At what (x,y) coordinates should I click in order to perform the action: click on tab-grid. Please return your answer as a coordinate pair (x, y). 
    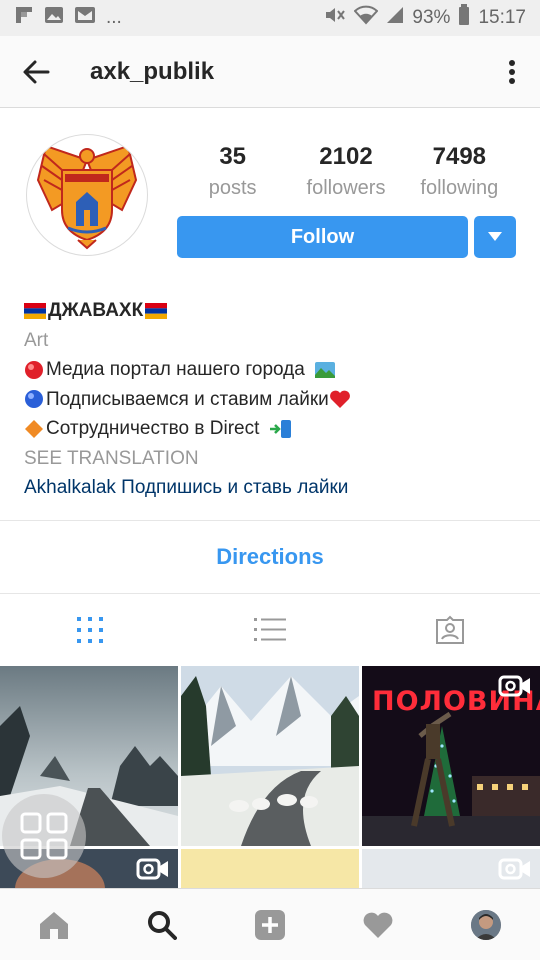
    Looking at the image, I should click on (90, 630).